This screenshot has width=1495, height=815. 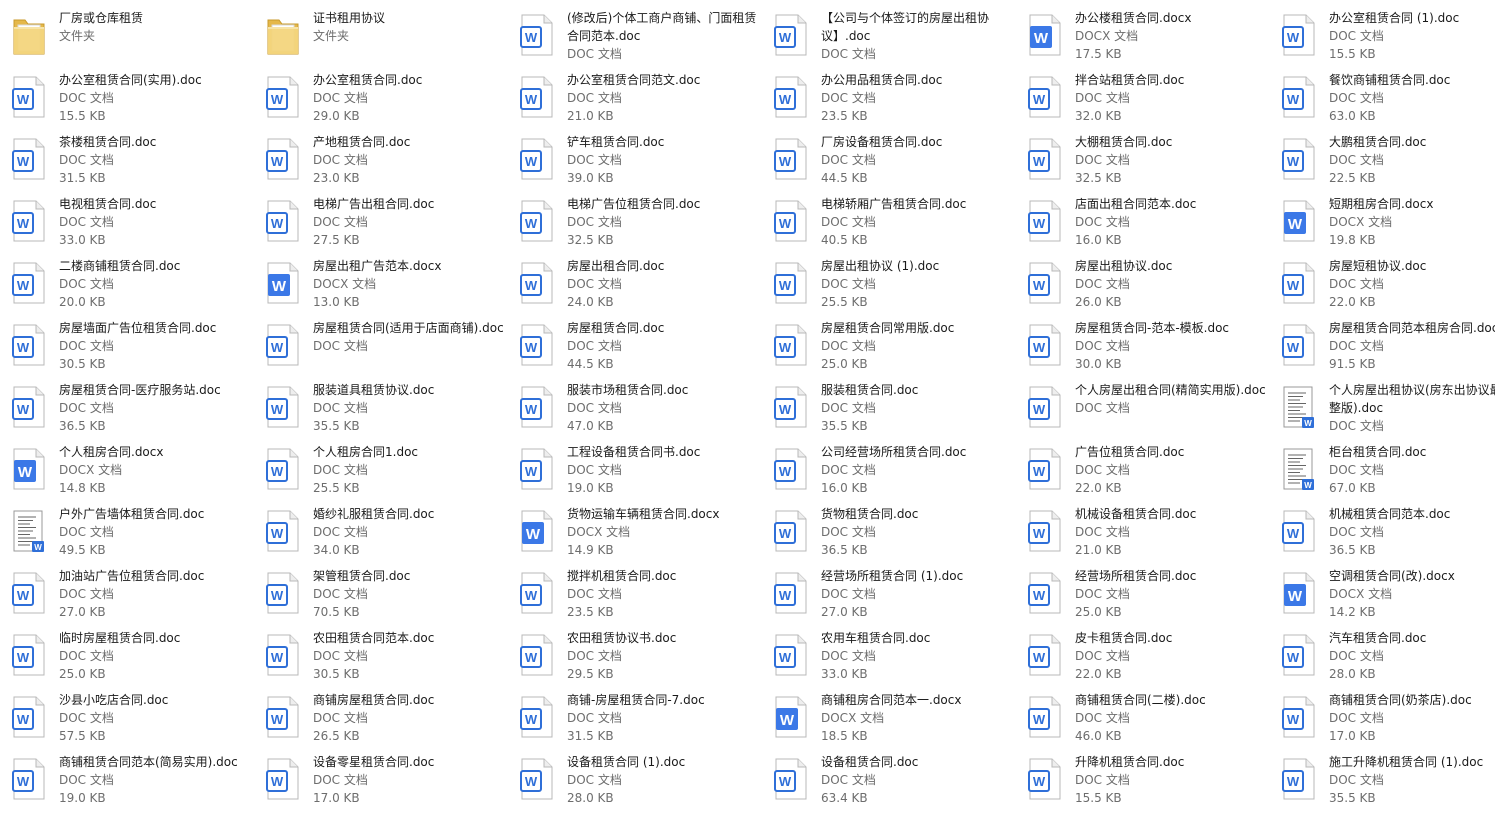 What do you see at coordinates (381, 784) in the screenshot?
I see `file-item: W 设备零星租赁合同.doc DOC 文档 17.0 KB` at bounding box center [381, 784].